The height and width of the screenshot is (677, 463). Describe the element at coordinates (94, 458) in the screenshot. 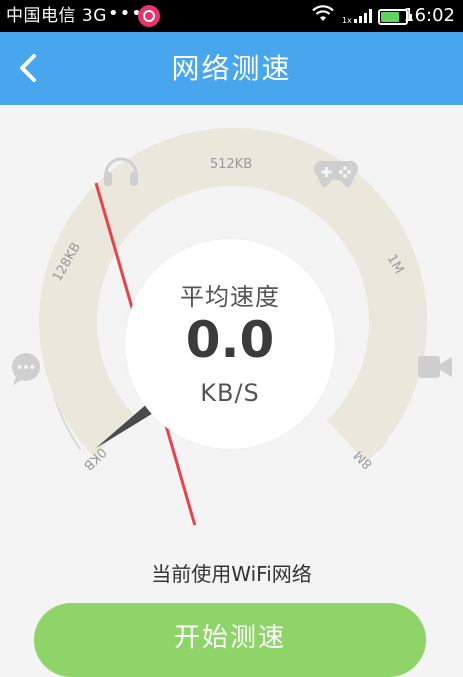

I see `tick-label-0kb: 0KB` at that location.